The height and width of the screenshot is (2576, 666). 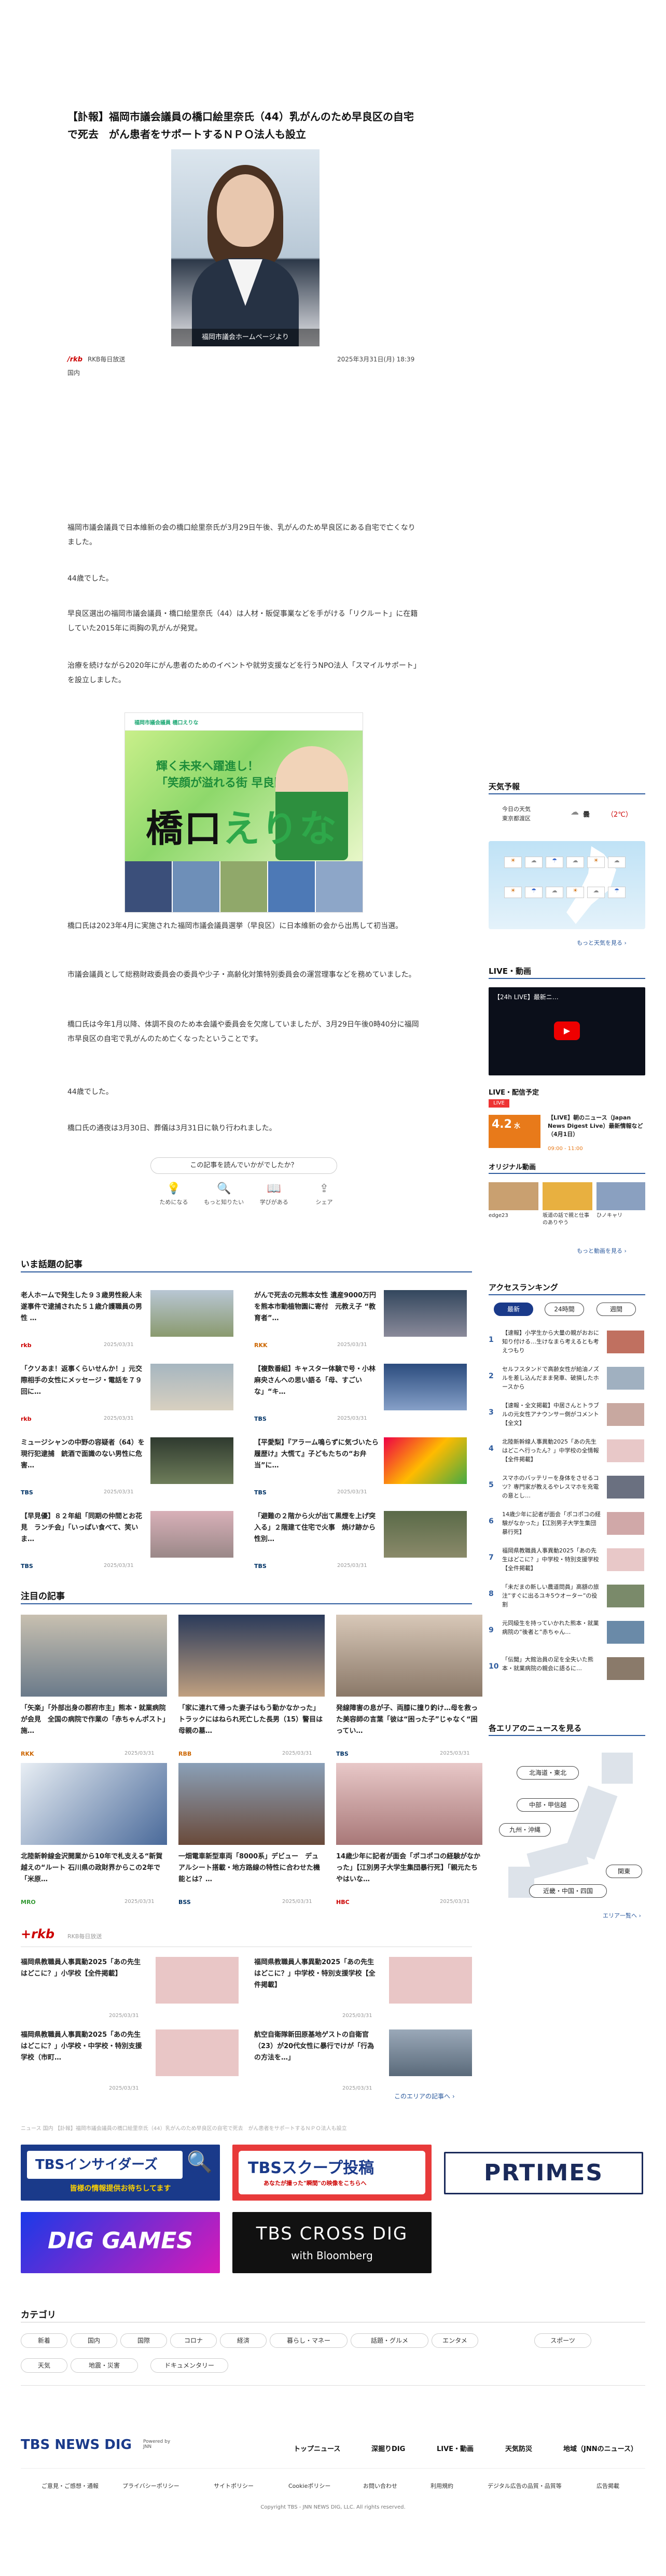 What do you see at coordinates (189, 2365) in the screenshot?
I see `category-documentary: ドキュメンタリー` at bounding box center [189, 2365].